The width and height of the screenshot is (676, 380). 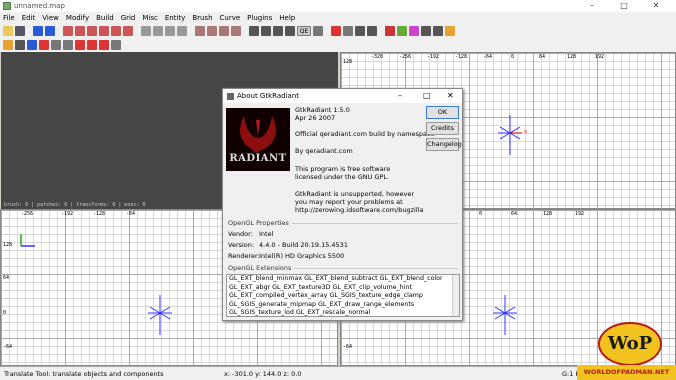 I want to click on plugin-icon, so click(x=450, y=31).